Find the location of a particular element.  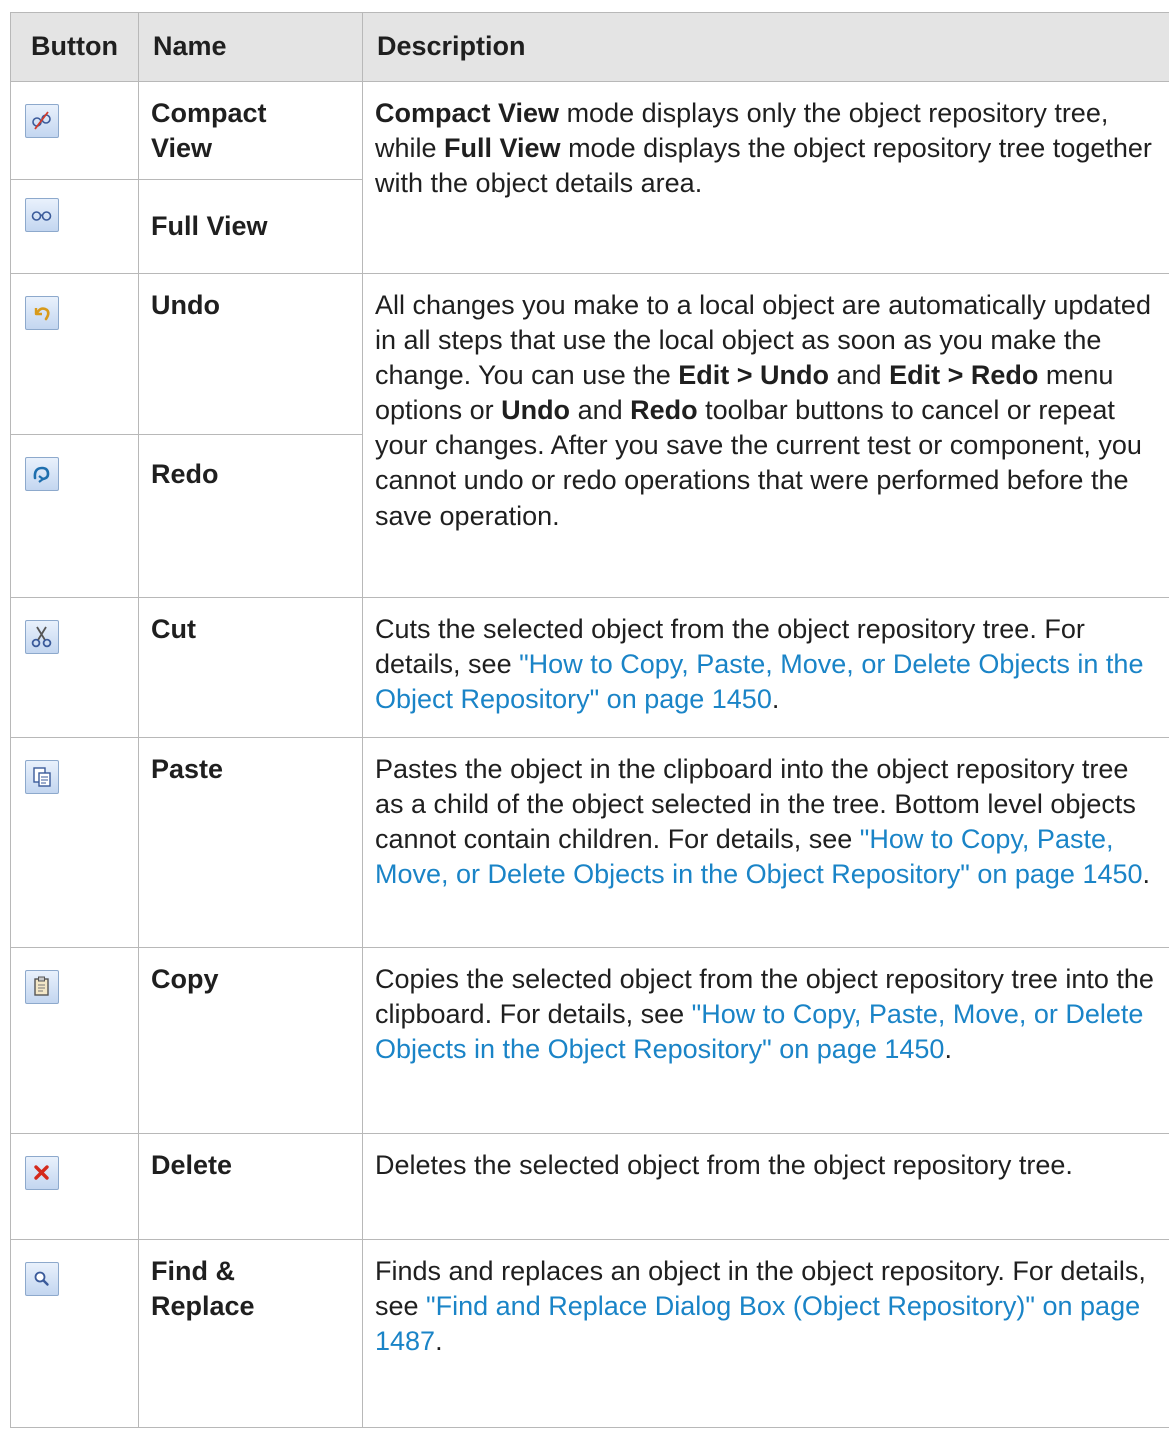

name-cell: Redo is located at coordinates (250, 516).